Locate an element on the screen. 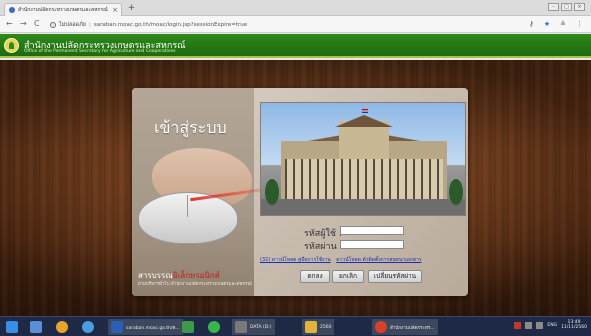  taskbar-item-folder: 2560 is located at coordinates (318, 327).